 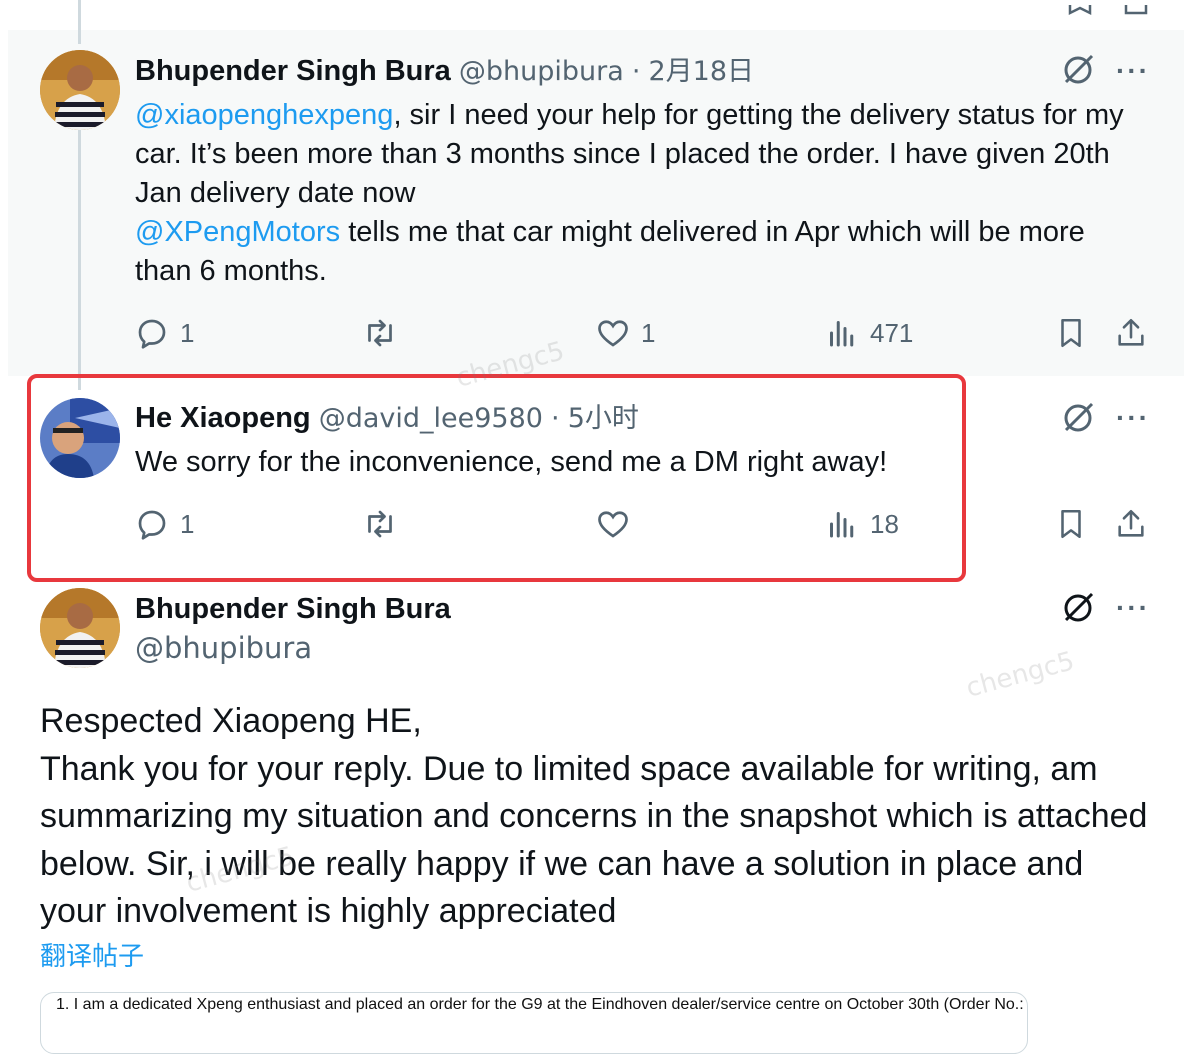 What do you see at coordinates (1020, 675) in the screenshot?
I see `watermark: chengc5` at bounding box center [1020, 675].